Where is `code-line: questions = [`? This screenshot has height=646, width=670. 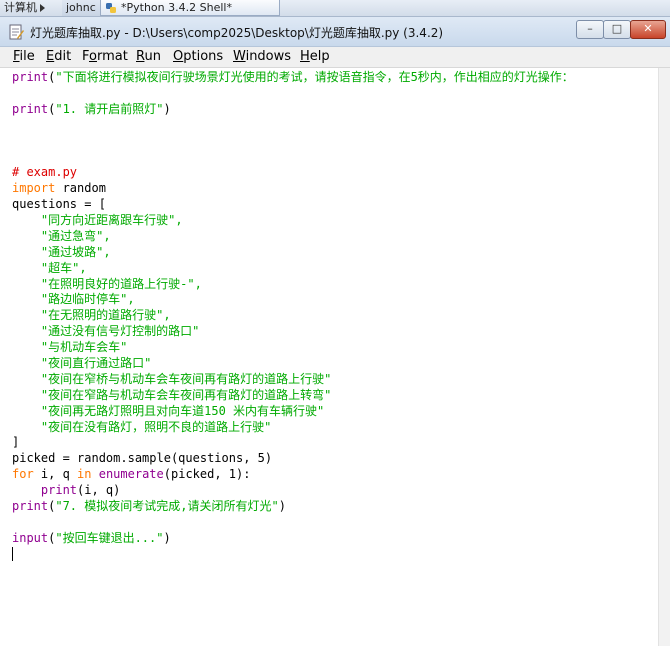 code-line: questions = [ is located at coordinates (59, 204).